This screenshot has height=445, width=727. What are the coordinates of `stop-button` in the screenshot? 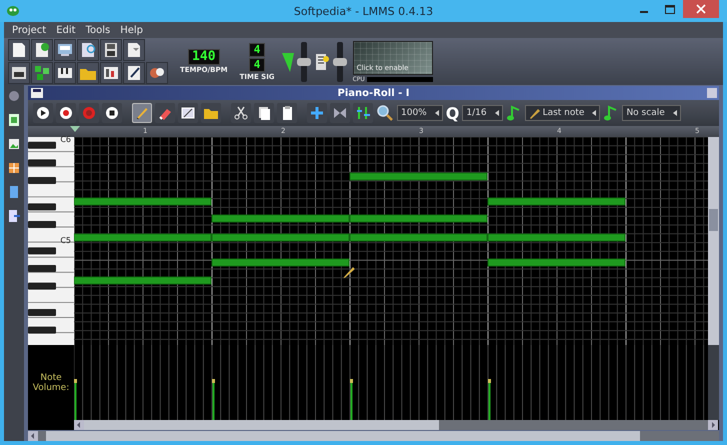 It's located at (112, 113).